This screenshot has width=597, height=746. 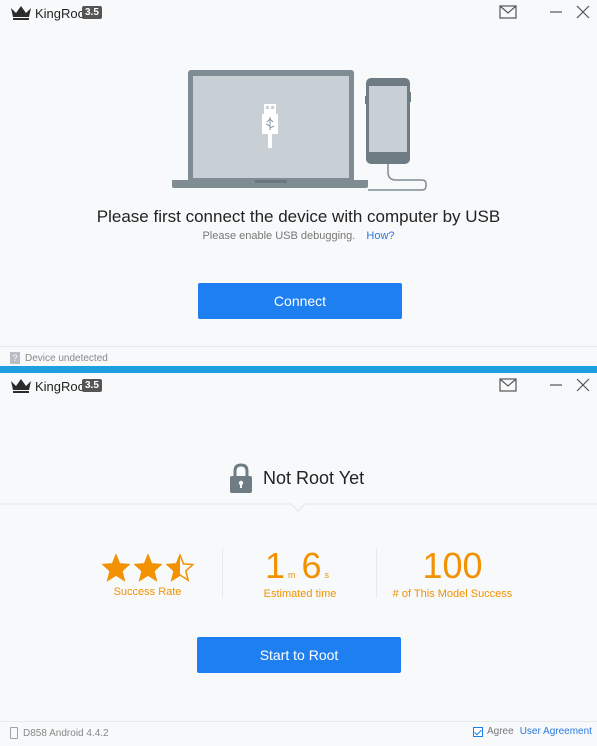 I want to click on root-status-text: Not Root Yet, so click(x=314, y=477).